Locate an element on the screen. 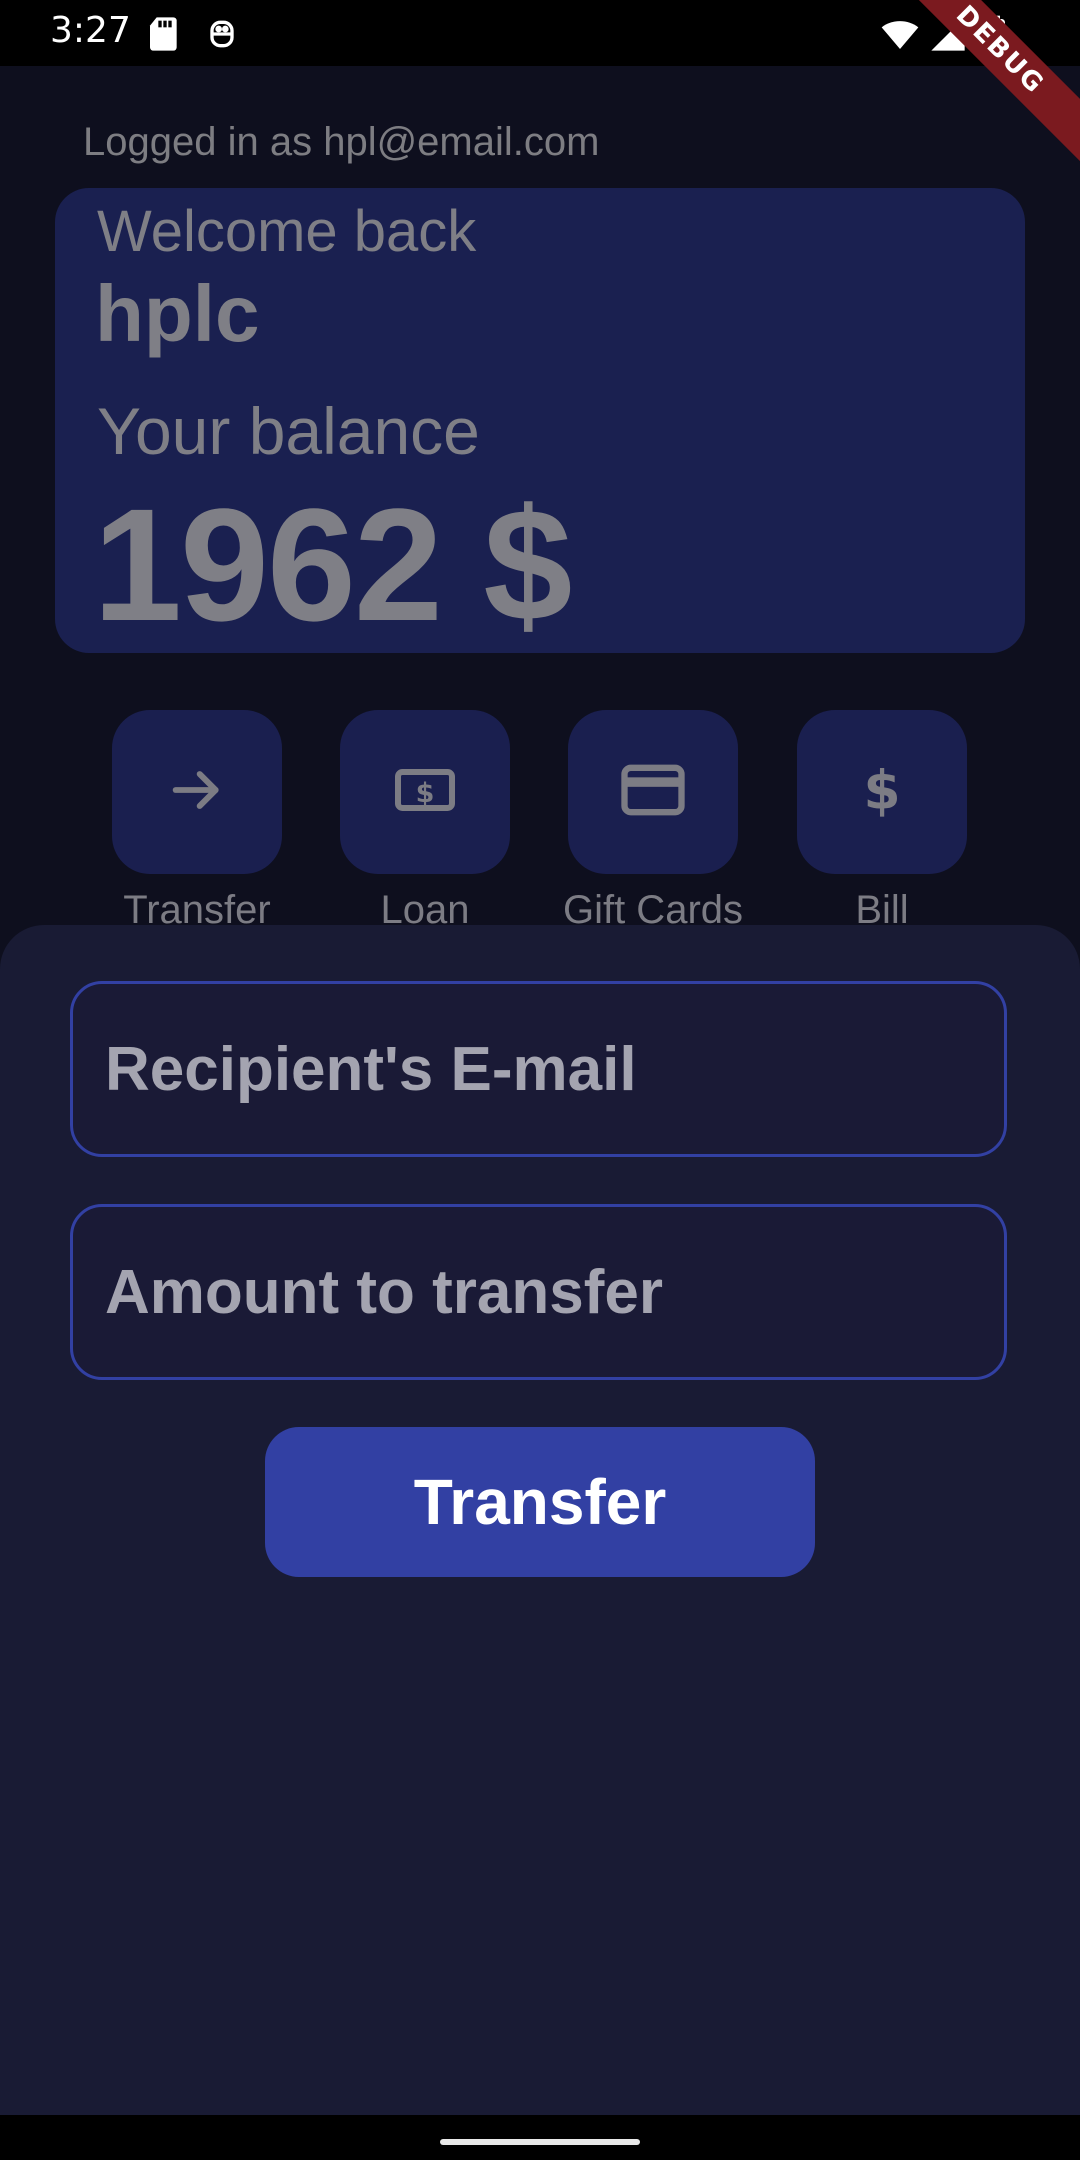  username: hplc is located at coordinates (177, 313).